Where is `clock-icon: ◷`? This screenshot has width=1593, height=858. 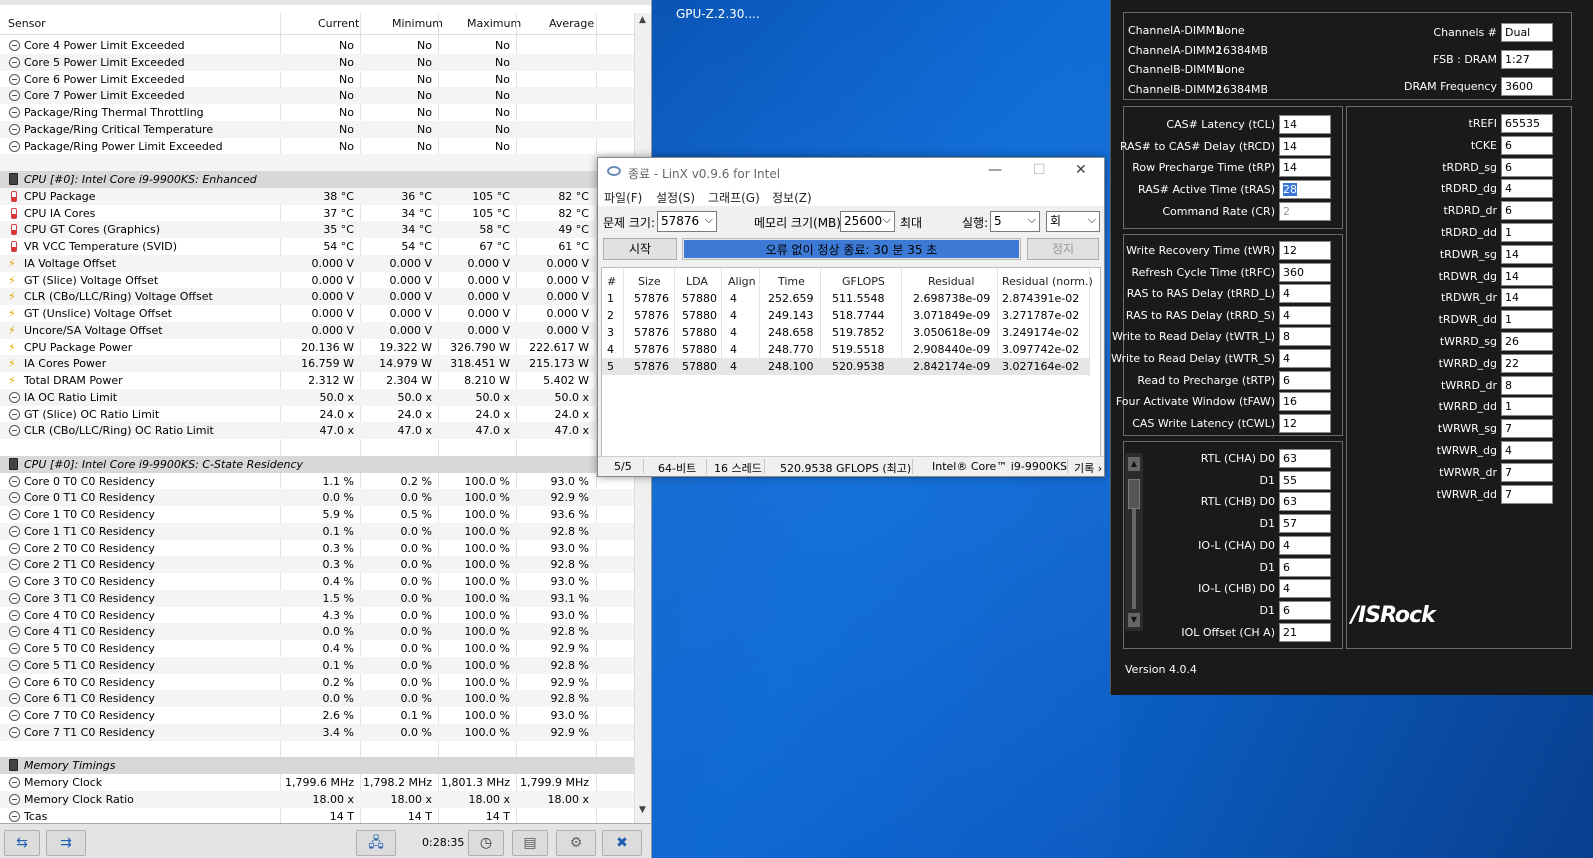 clock-icon: ◷ is located at coordinates (486, 843).